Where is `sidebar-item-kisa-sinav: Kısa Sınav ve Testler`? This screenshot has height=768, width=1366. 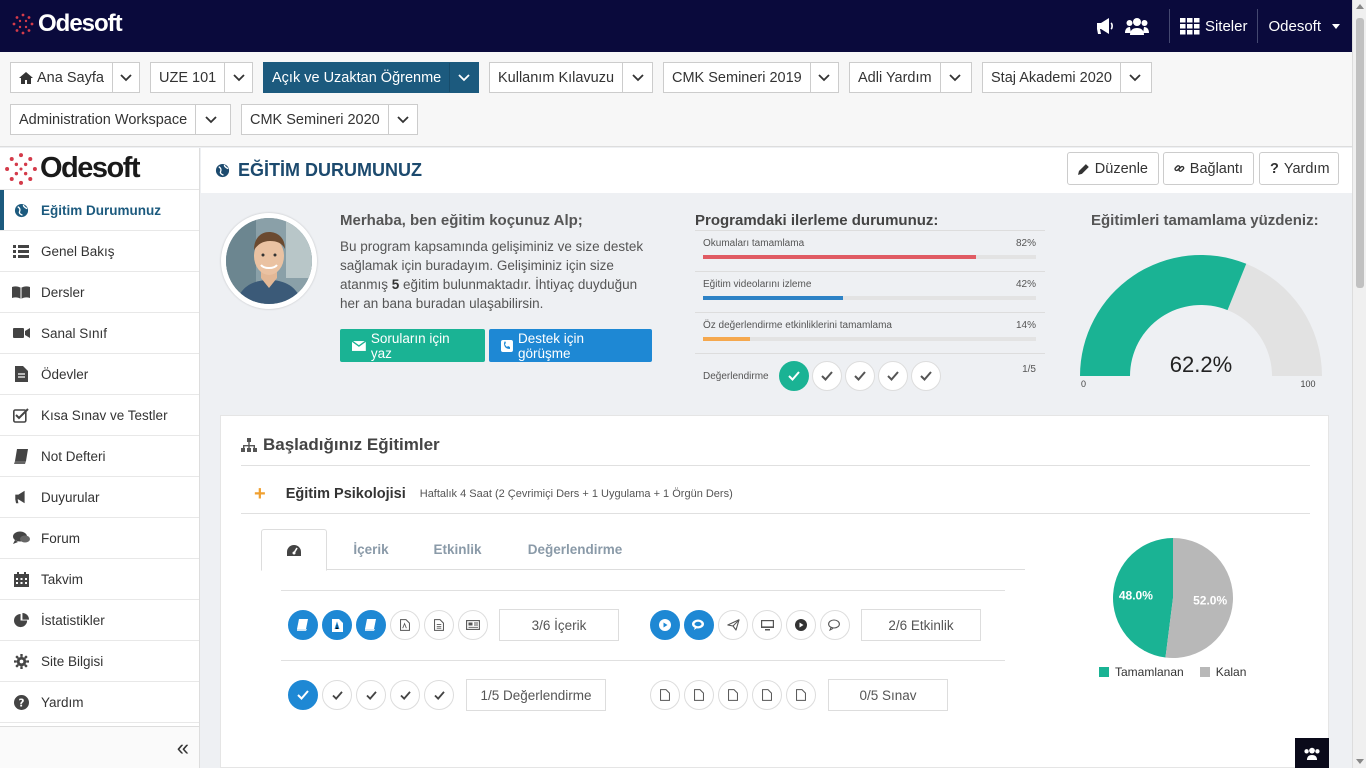 sidebar-item-kisa-sinav: Kısa Sınav ve Testler is located at coordinates (99, 415).